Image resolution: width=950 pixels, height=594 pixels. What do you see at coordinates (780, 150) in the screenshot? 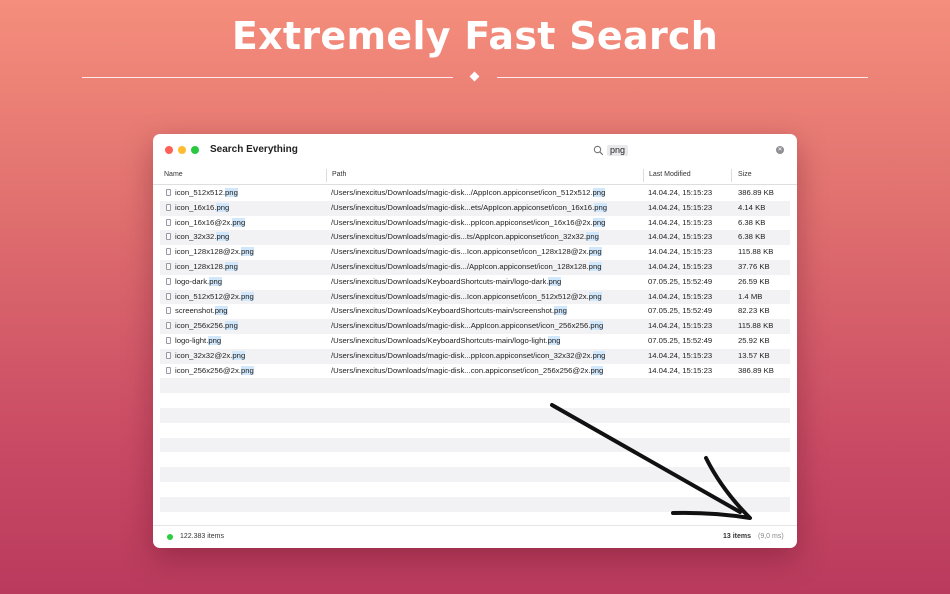
I see `clear-search-icon: ✕` at bounding box center [780, 150].